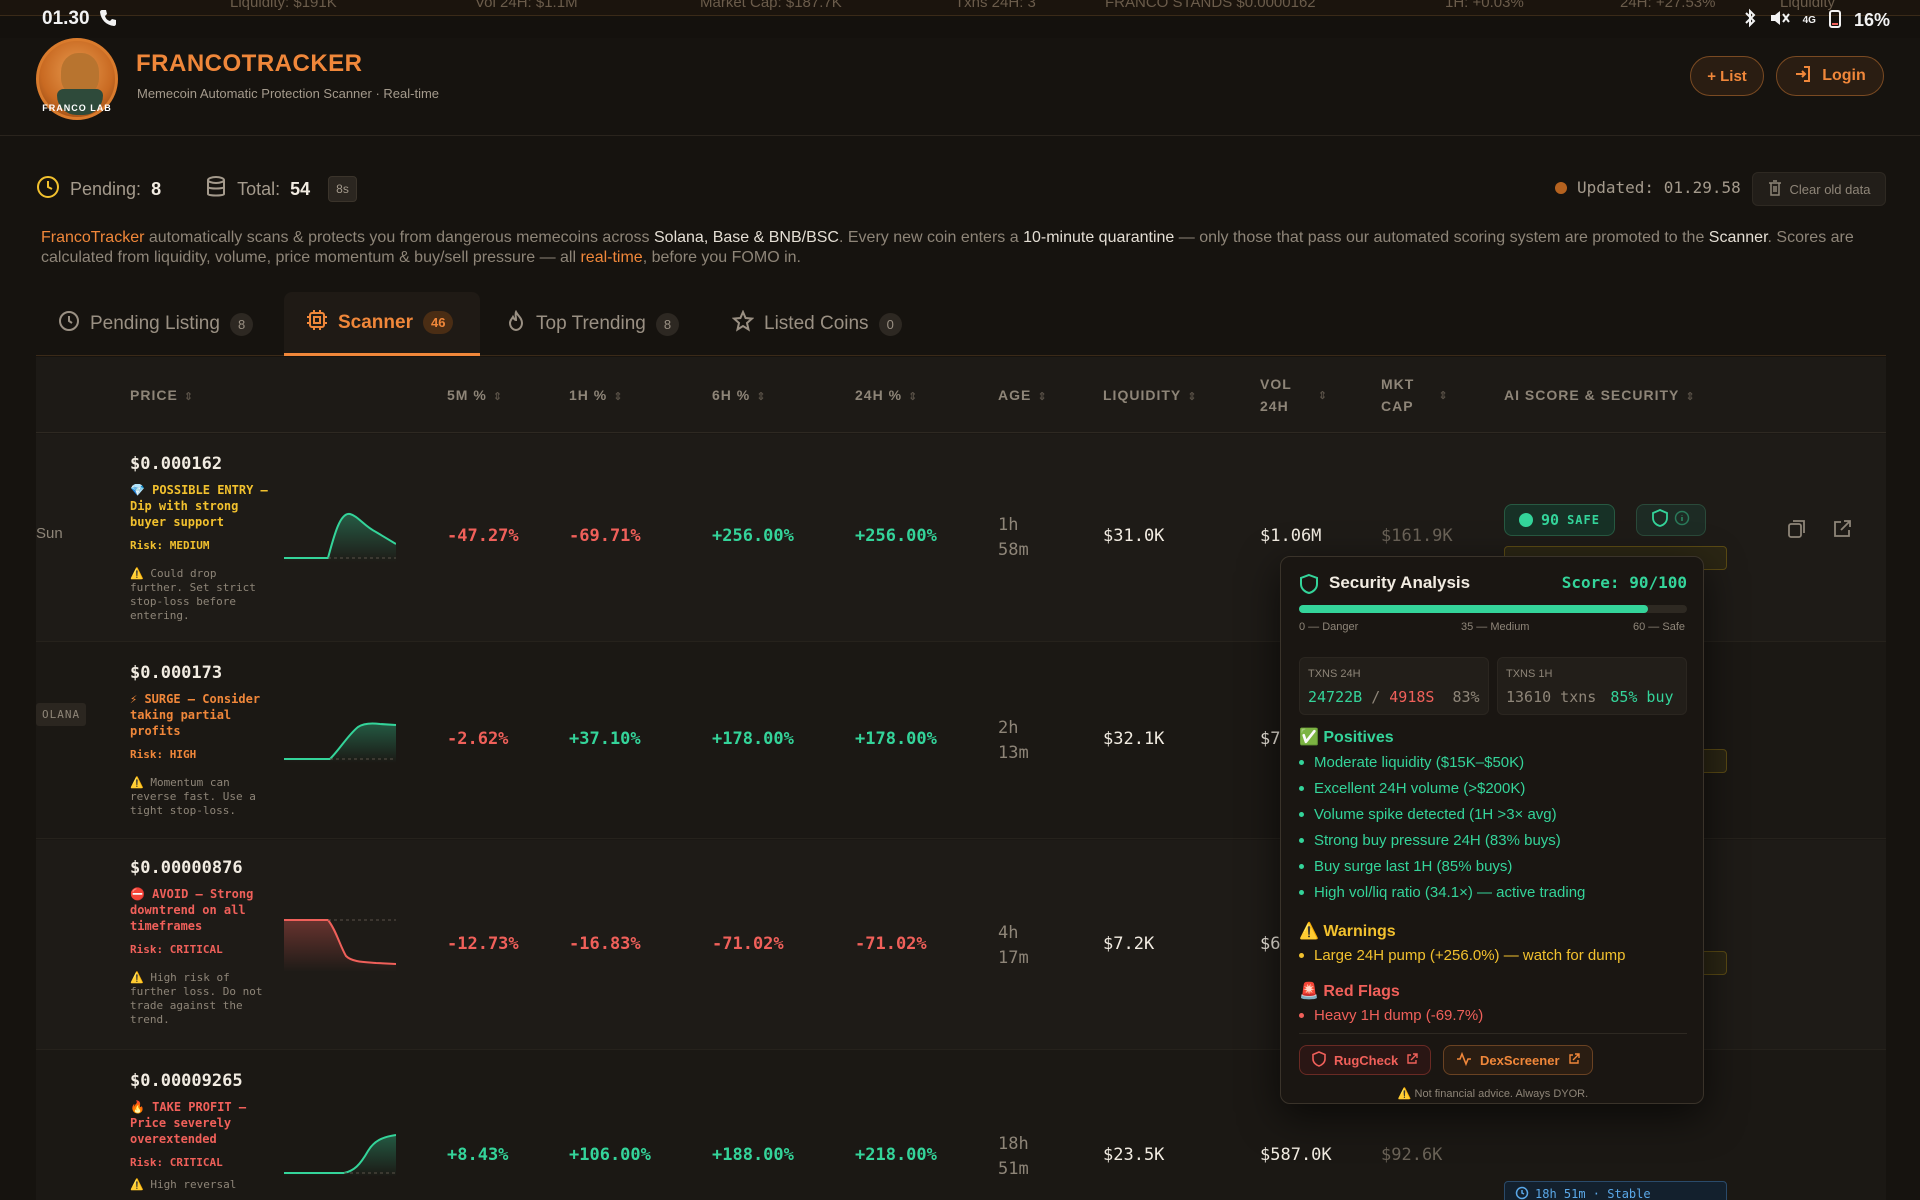  I want to click on tab-label: Top Trending, so click(591, 323).